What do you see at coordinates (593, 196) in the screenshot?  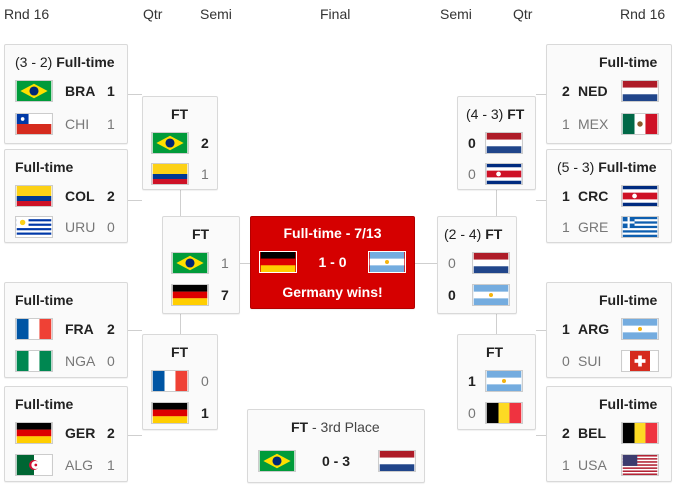 I see `team-abbr: CRC` at bounding box center [593, 196].